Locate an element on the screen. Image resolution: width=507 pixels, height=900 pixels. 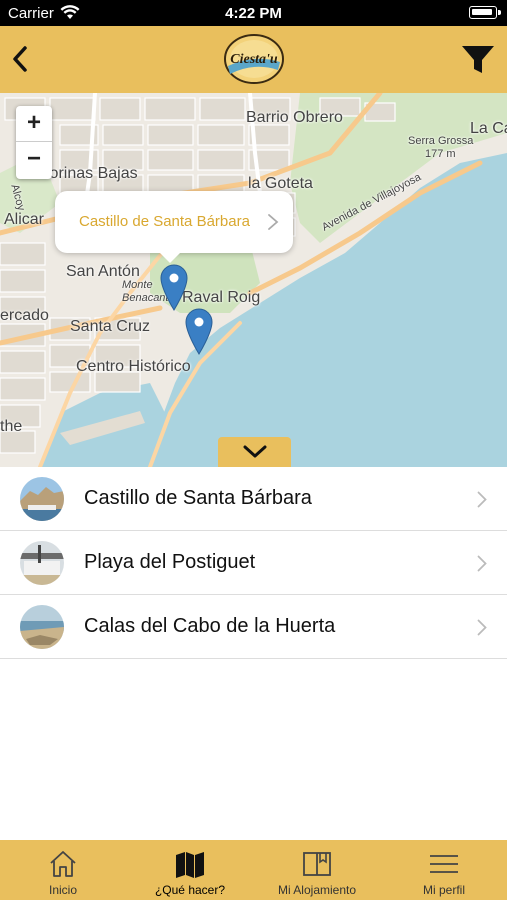
collapse-map-button is located at coordinates (254, 452).